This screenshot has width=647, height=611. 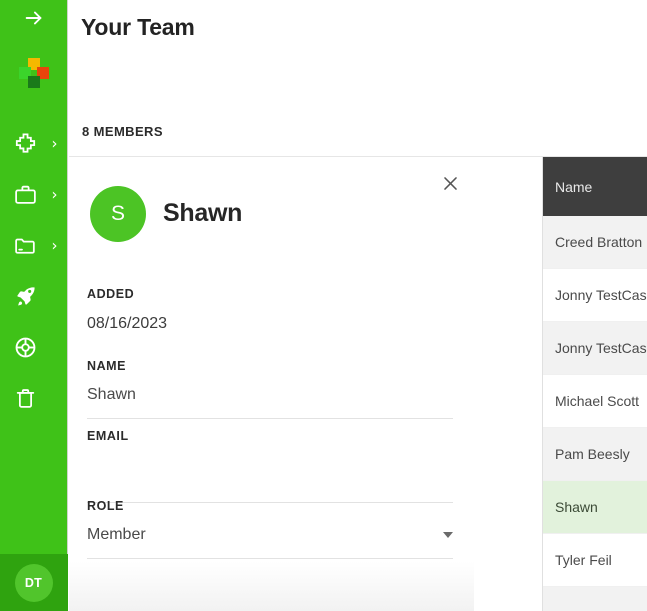 I want to click on member-name-cell: Jonny TestCase 4, so click(x=601, y=348).